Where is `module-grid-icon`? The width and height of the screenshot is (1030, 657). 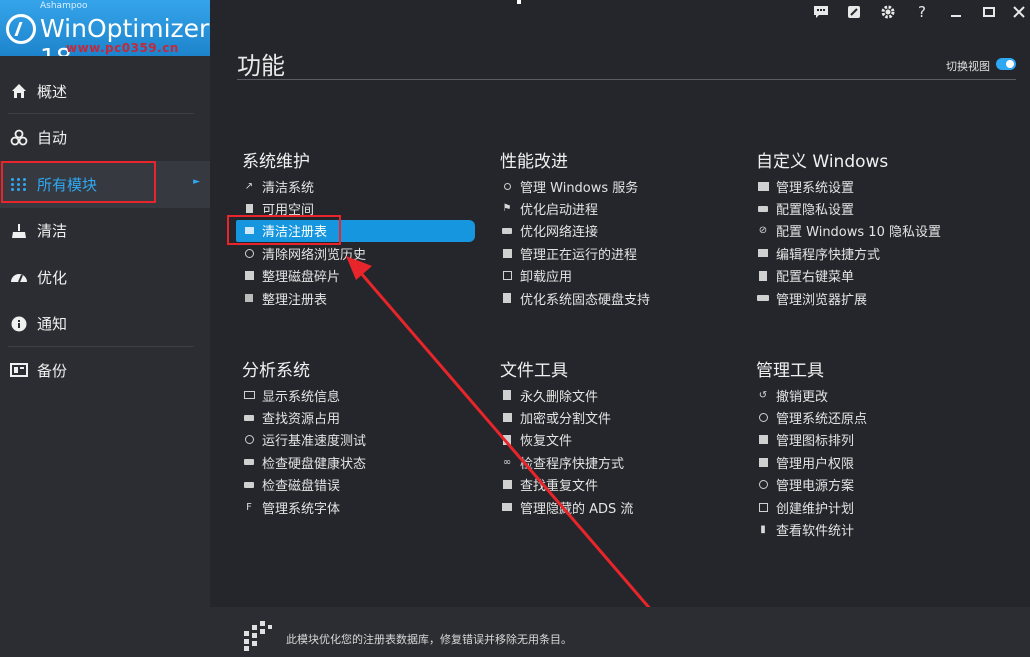
module-grid-icon is located at coordinates (258, 636).